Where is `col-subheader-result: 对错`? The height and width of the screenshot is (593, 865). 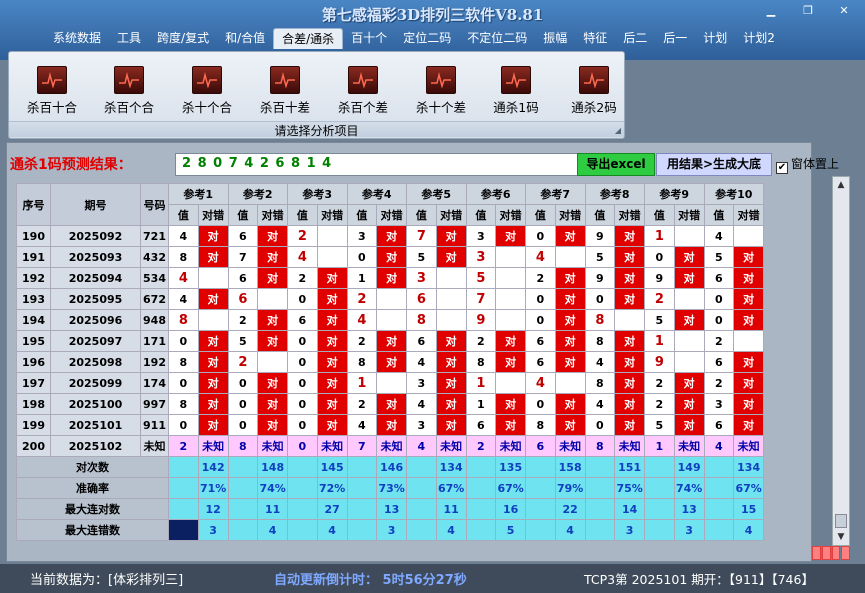 col-subheader-result: 对错 is located at coordinates (689, 215).